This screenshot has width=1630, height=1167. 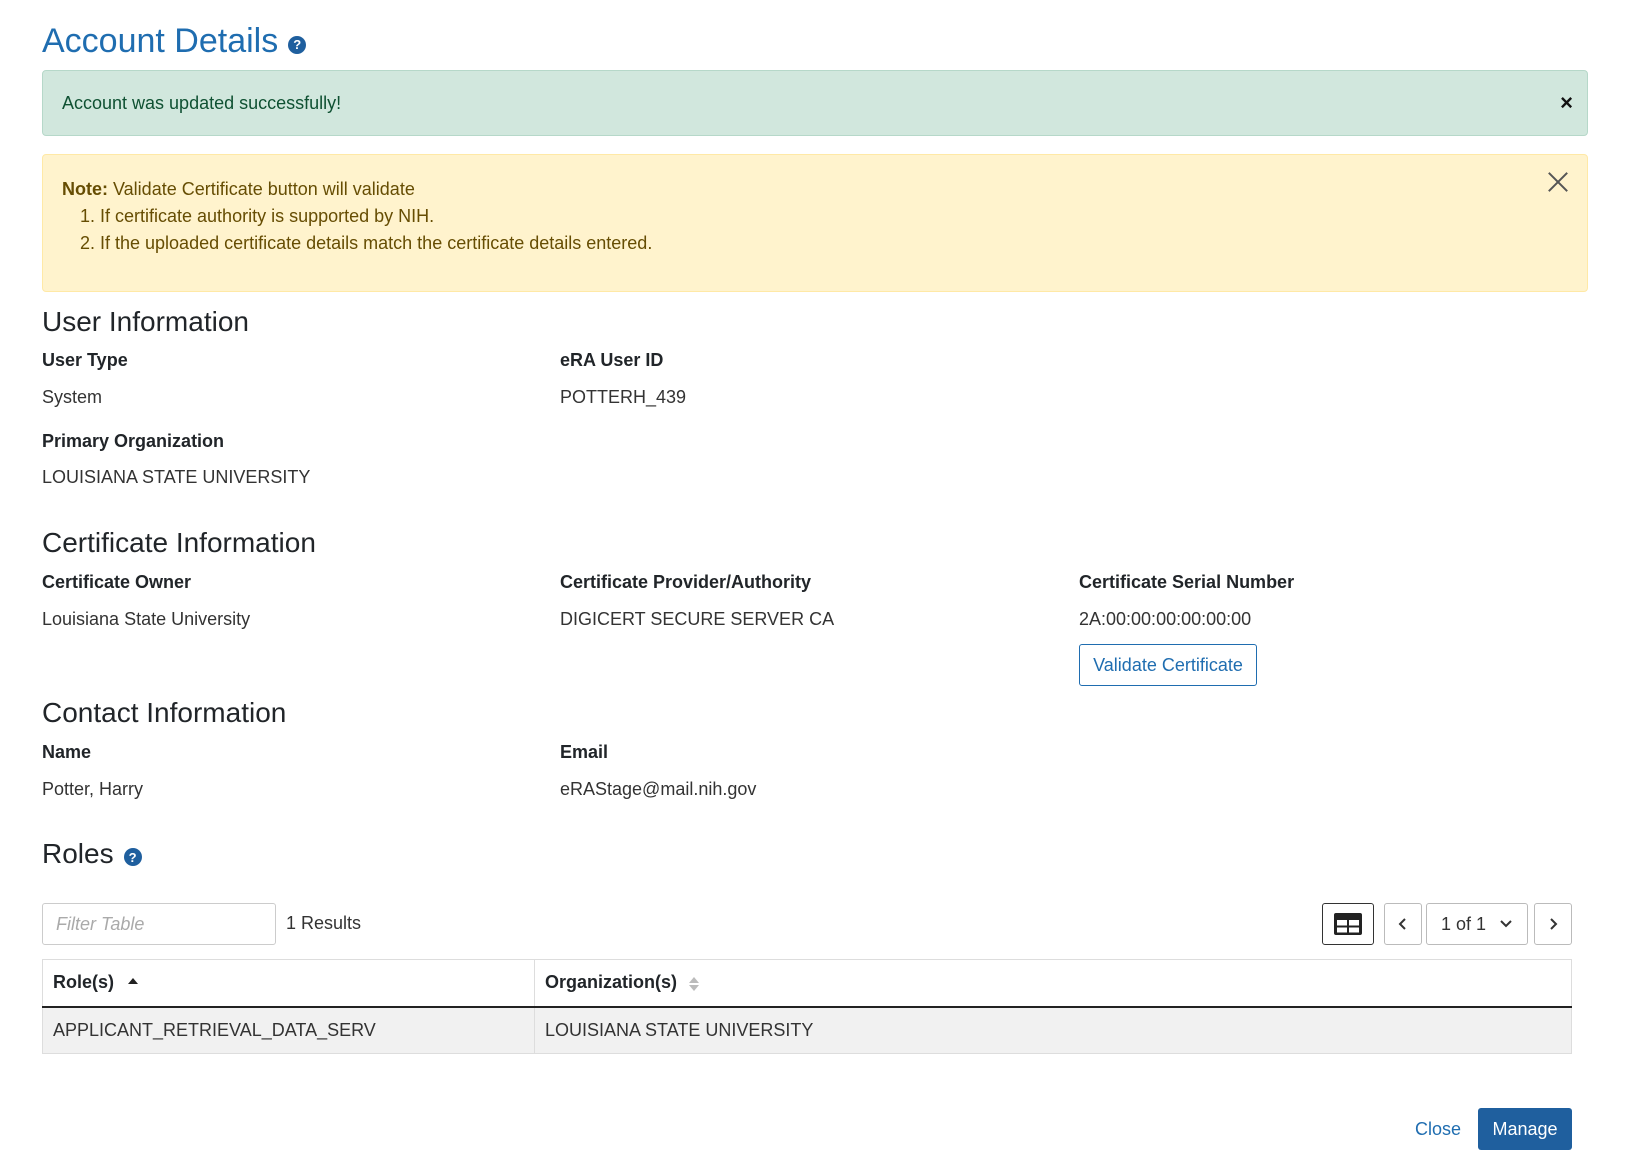 I want to click on chevron-right-icon, so click(x=1554, y=924).